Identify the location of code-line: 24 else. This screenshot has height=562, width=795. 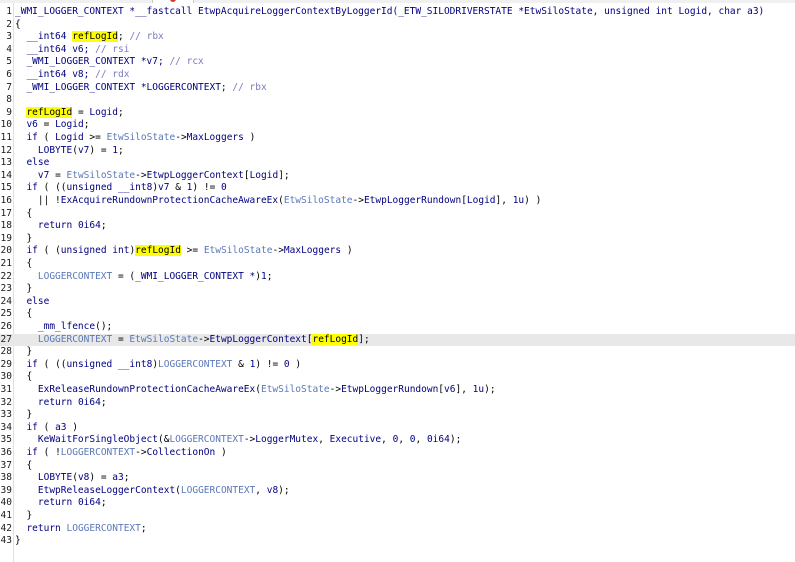
(397, 302).